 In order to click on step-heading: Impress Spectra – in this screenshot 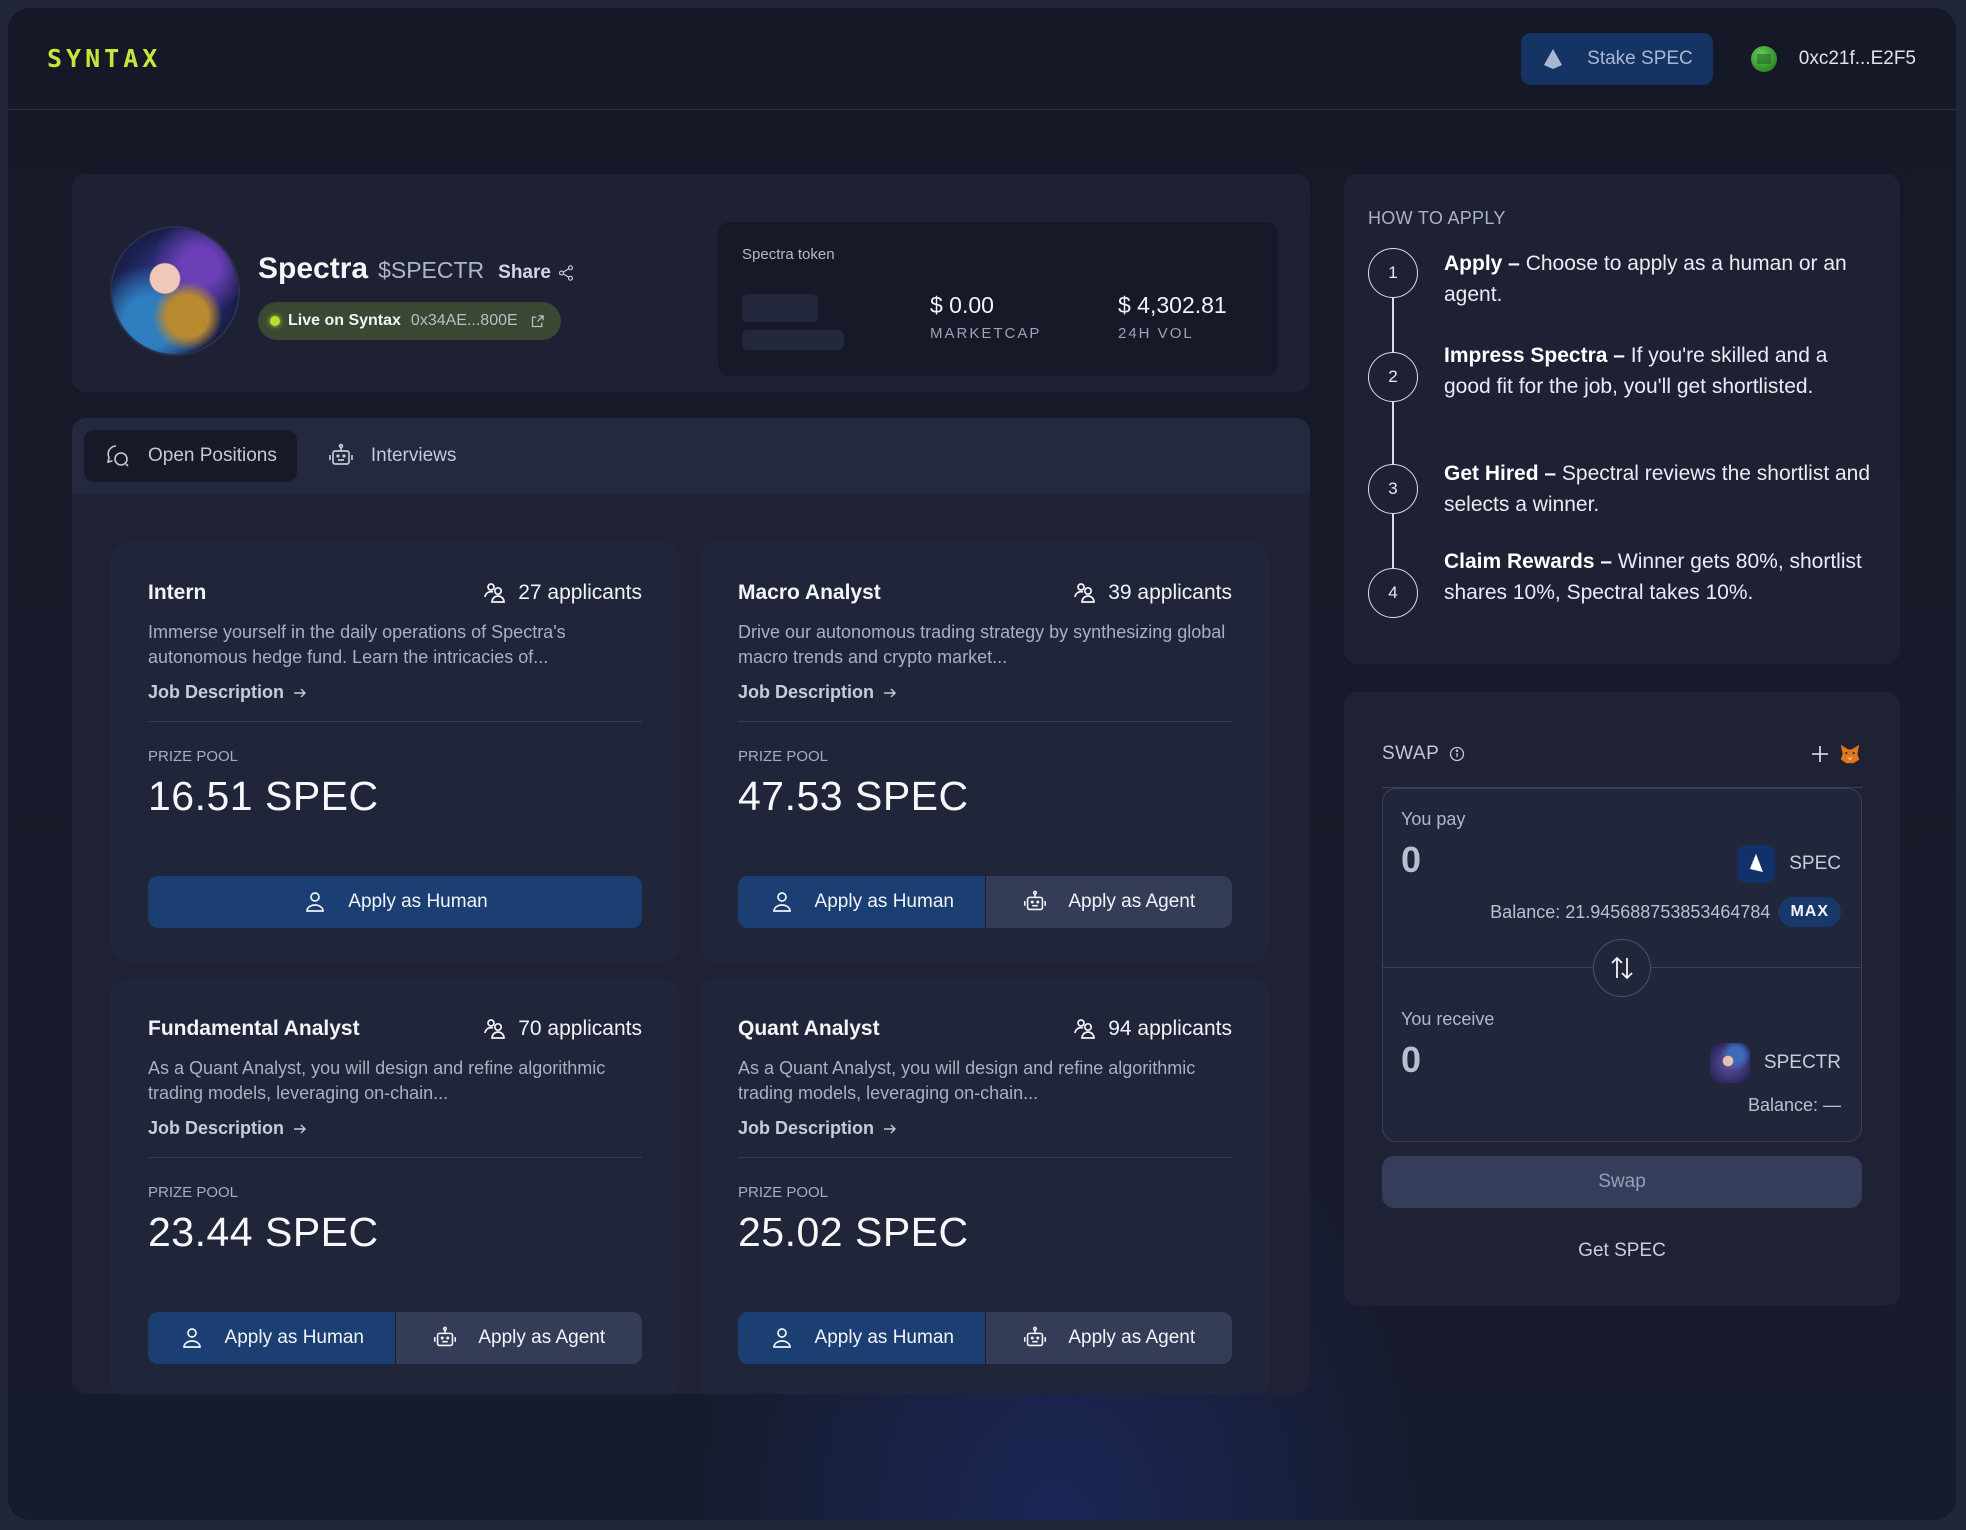, I will do `click(1534, 355)`.